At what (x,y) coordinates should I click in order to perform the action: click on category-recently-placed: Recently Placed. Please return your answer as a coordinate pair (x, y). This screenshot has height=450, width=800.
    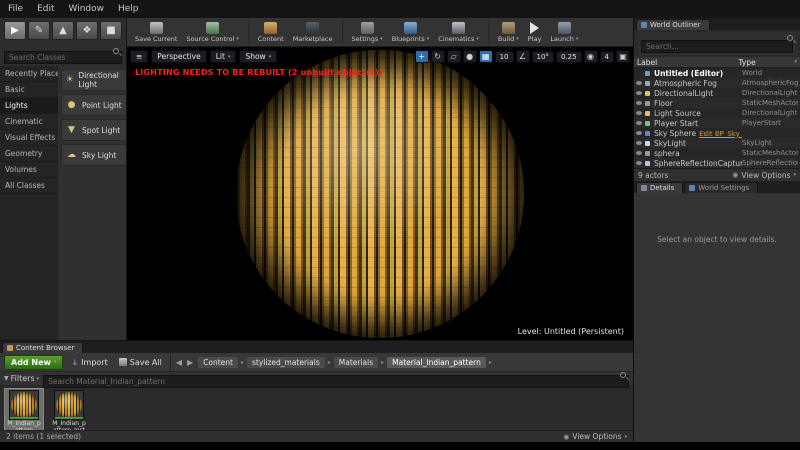
    Looking at the image, I should click on (29, 74).